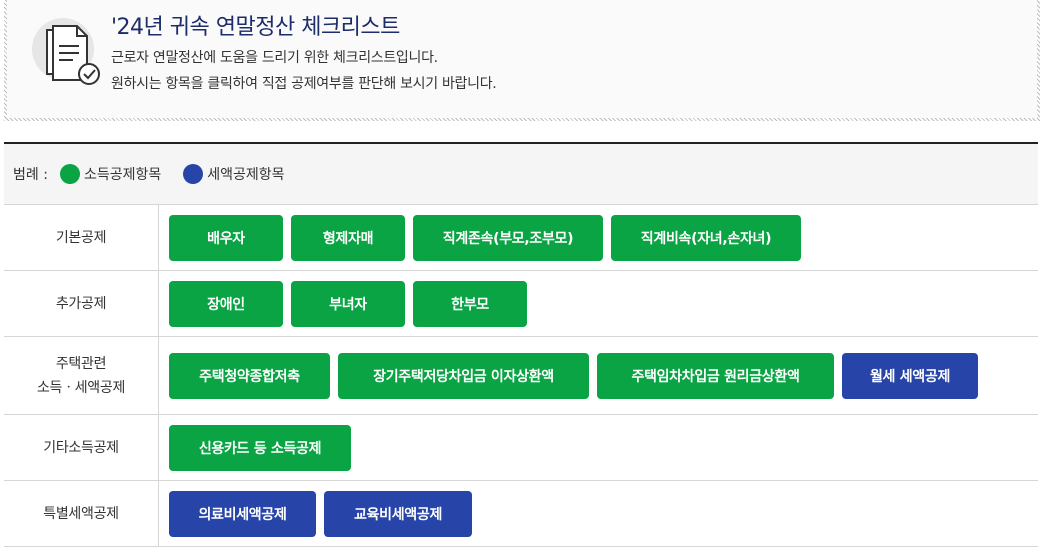  Describe the element at coordinates (73, 55) in the screenshot. I see `document-check-icon` at that location.